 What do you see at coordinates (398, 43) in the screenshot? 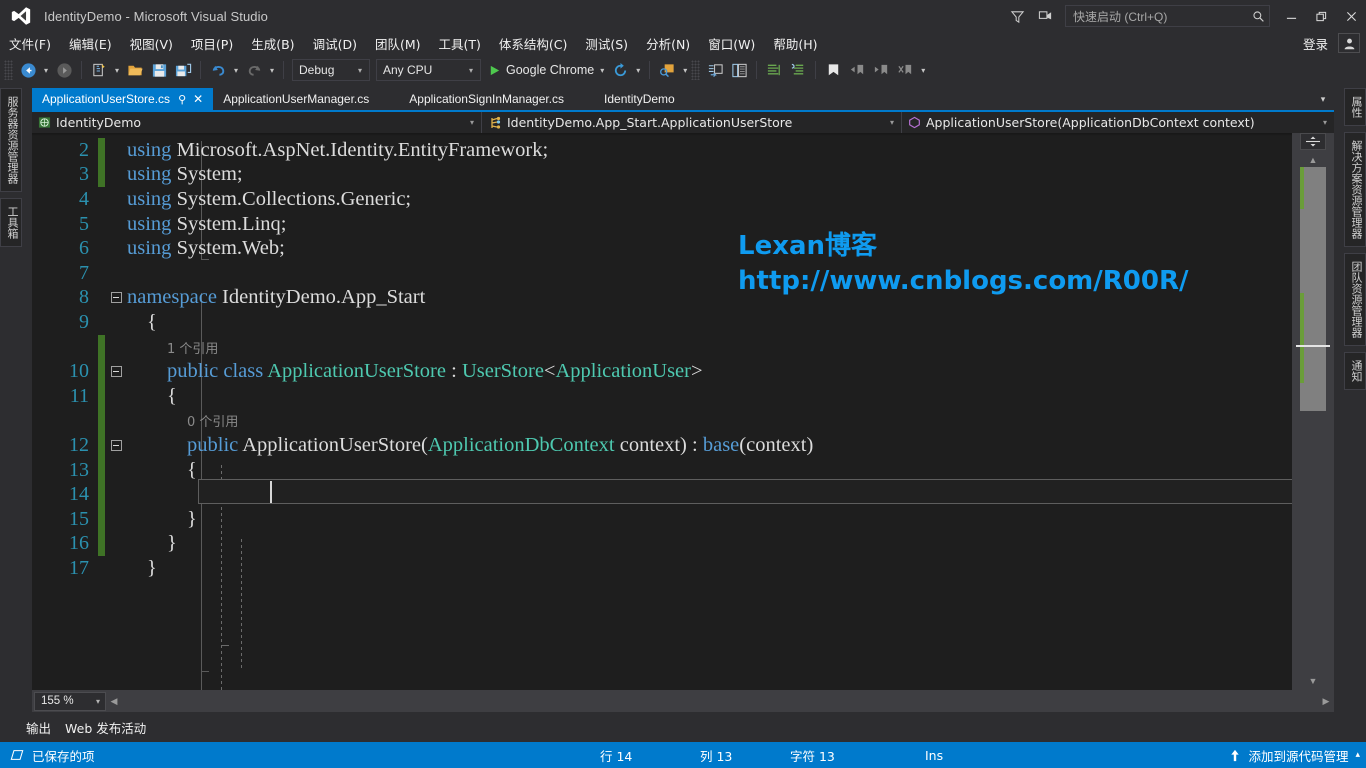
I see `menu-team: 团队(M)` at bounding box center [398, 43].